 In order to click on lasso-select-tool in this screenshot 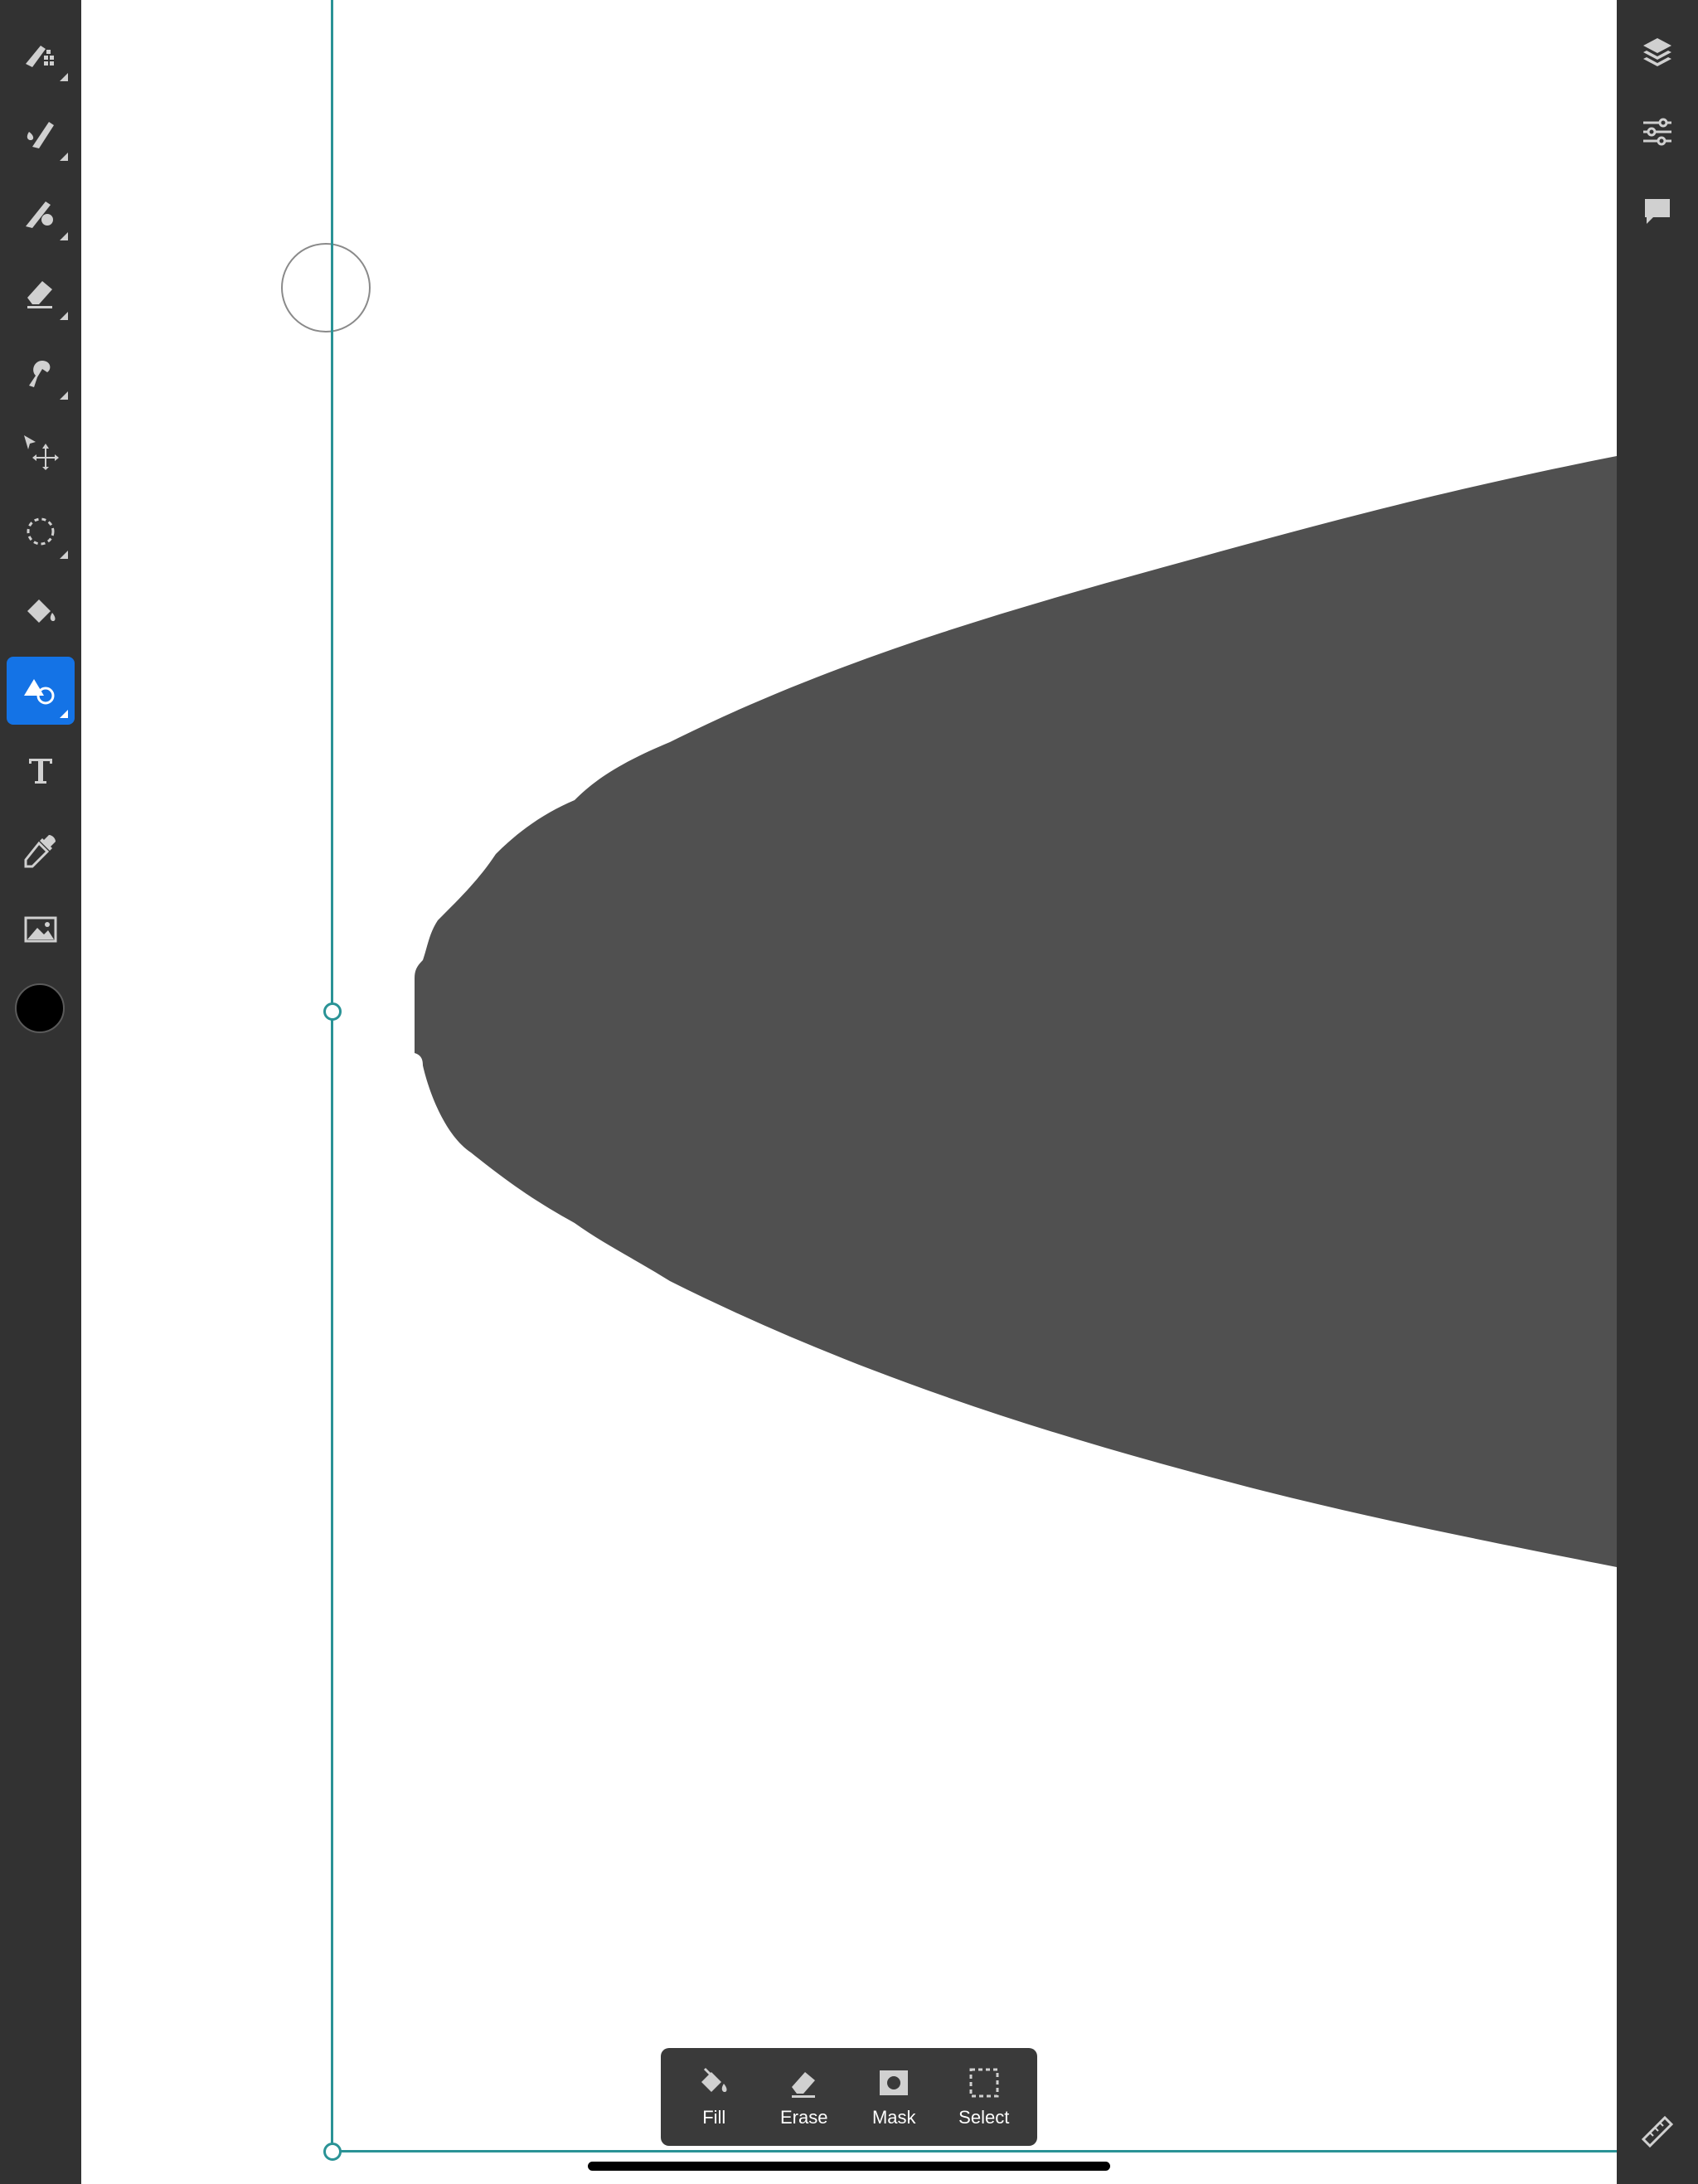, I will do `click(41, 531)`.